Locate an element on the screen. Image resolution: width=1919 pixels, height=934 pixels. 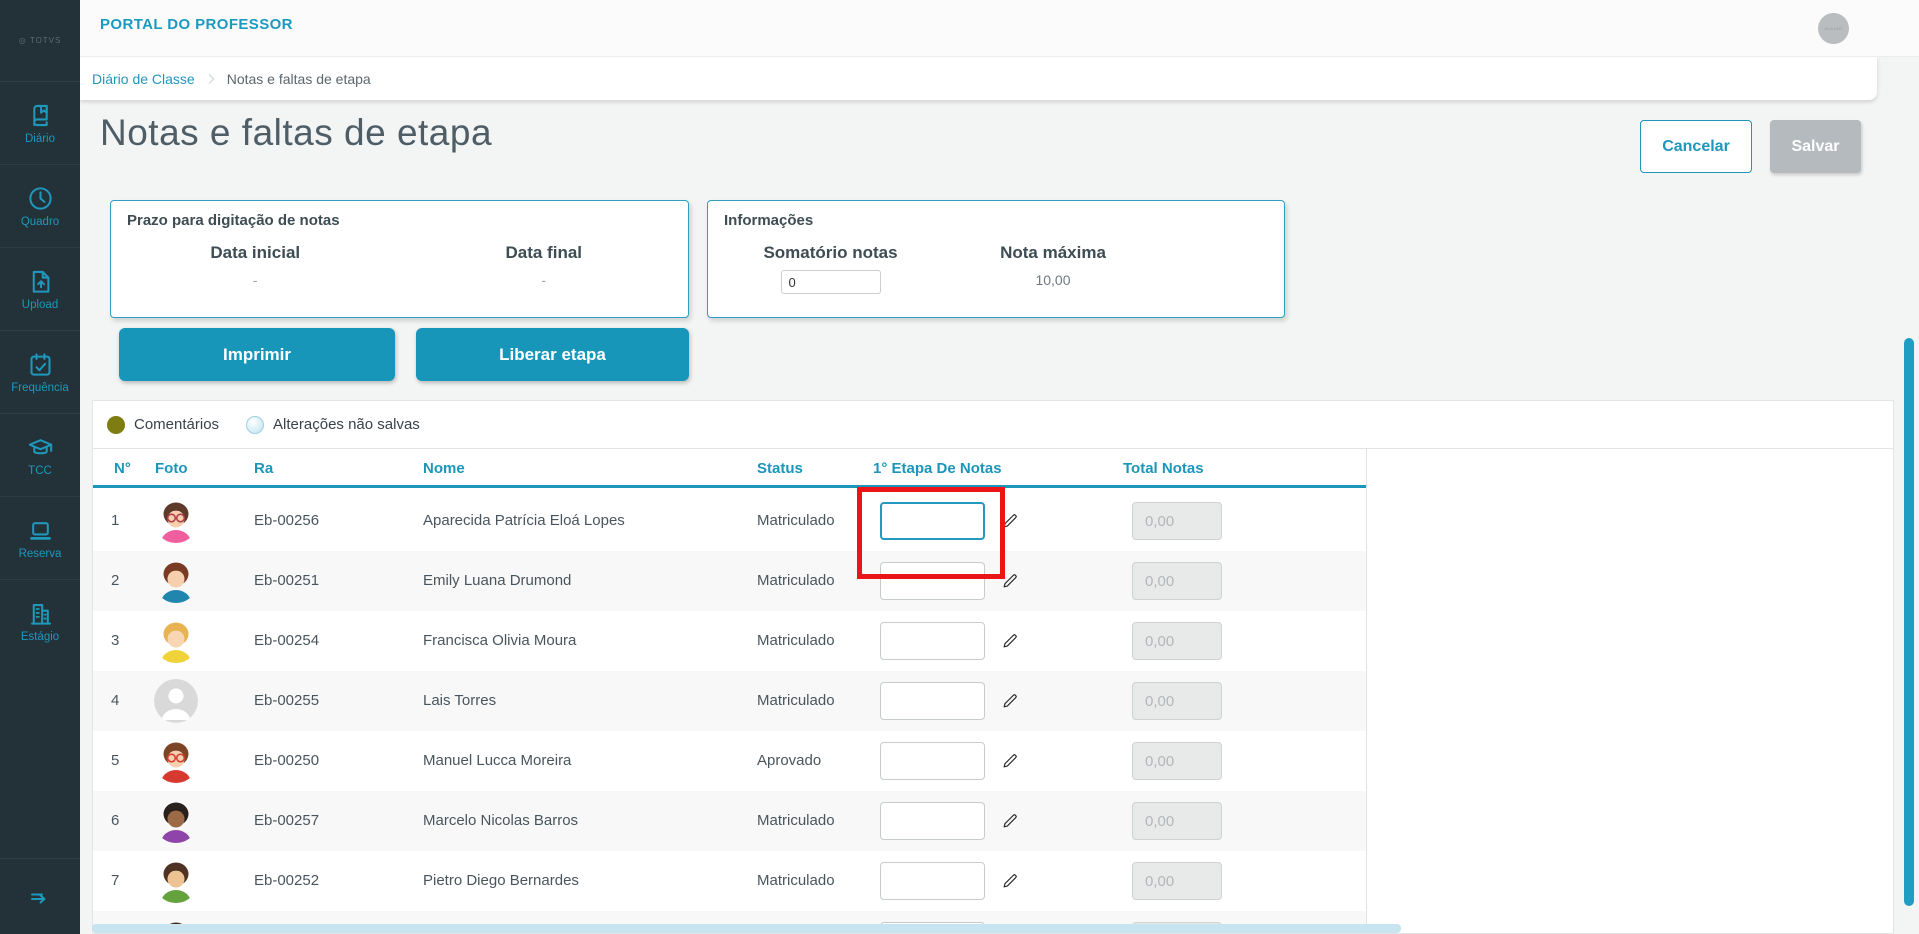
student-name: Lais Torres is located at coordinates (460, 700).